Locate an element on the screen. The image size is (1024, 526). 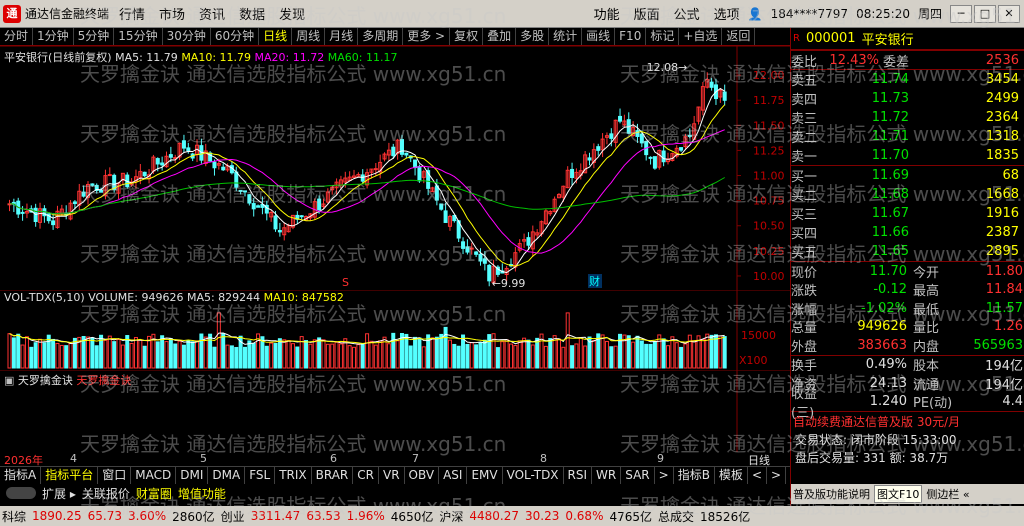
indicator-tab: EMV is located at coordinates (485, 475).